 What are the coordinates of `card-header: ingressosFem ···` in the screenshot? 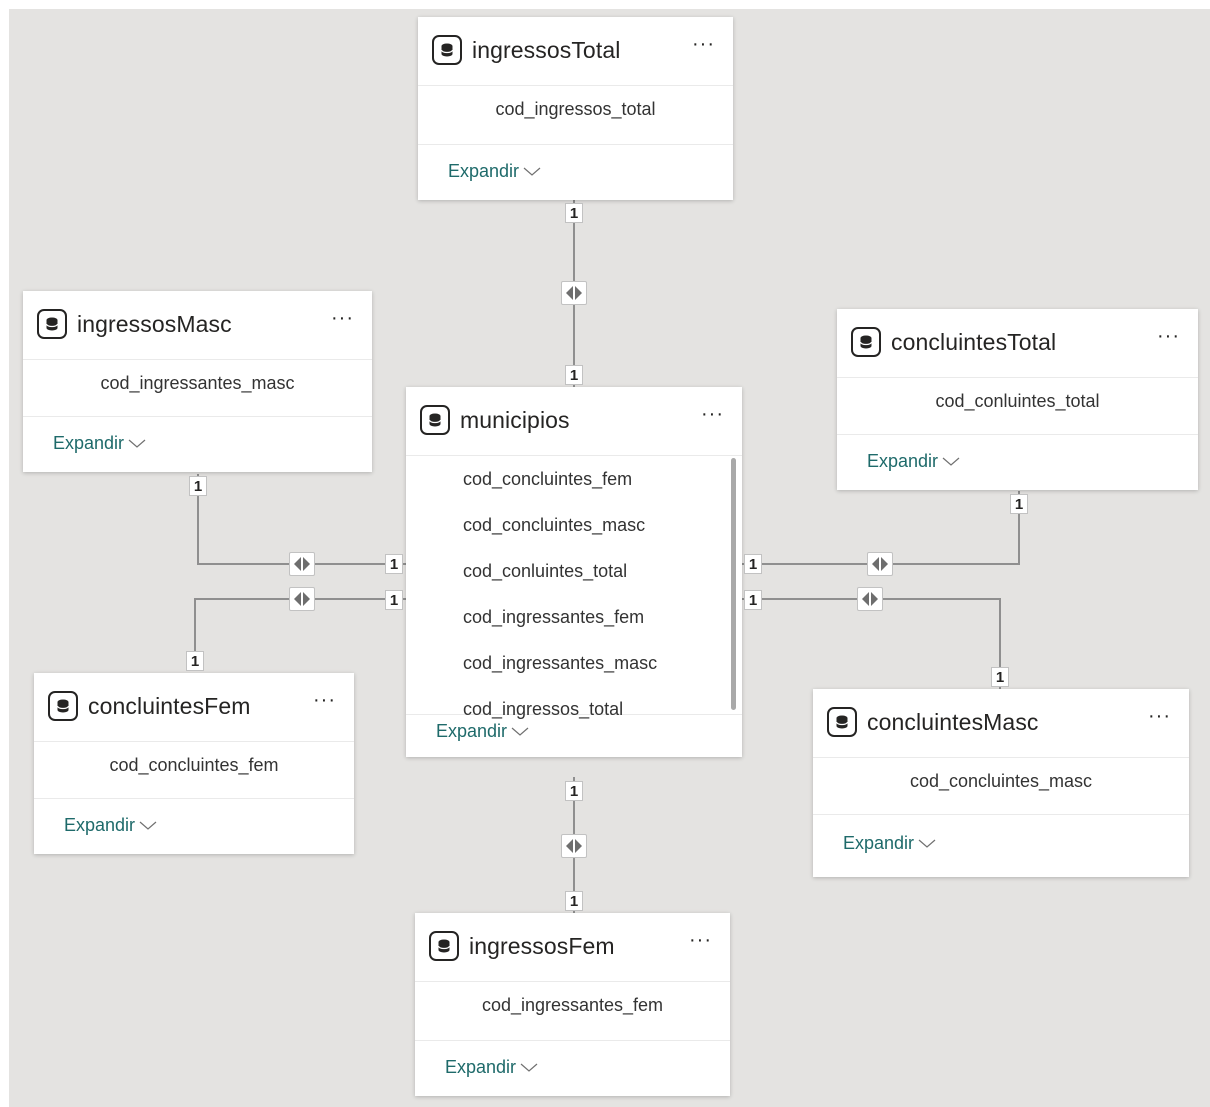 It's located at (572, 947).